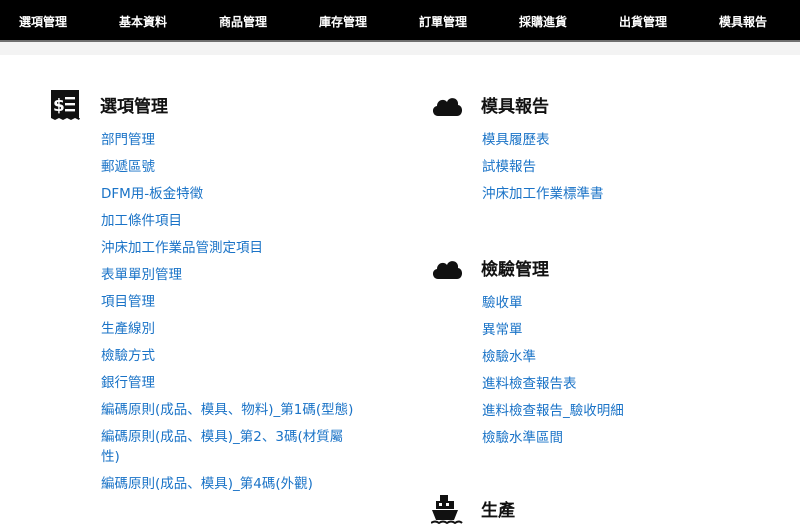 The width and height of the screenshot is (800, 525). What do you see at coordinates (612, 330) in the screenshot?
I see `link-exception-slip: 異常單` at bounding box center [612, 330].